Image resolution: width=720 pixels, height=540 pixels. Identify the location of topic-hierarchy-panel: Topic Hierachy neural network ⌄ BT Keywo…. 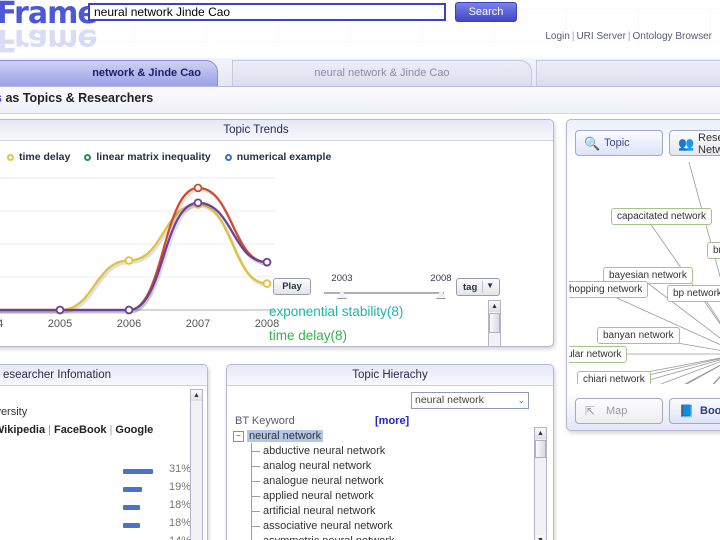
(390, 452).